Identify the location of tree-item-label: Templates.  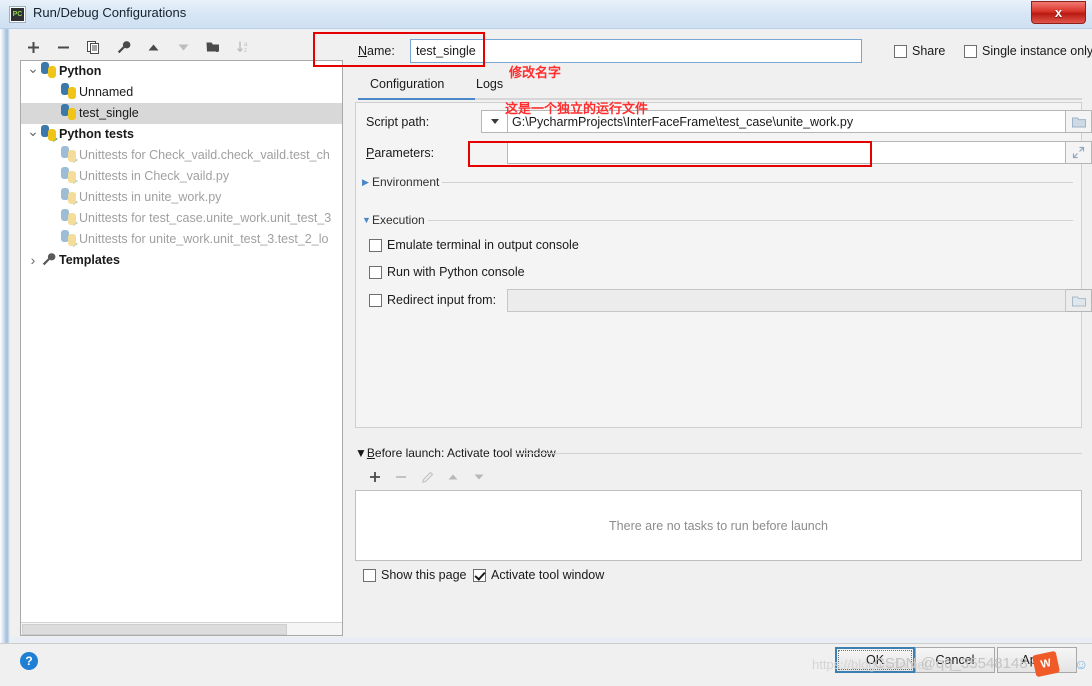
(89, 260).